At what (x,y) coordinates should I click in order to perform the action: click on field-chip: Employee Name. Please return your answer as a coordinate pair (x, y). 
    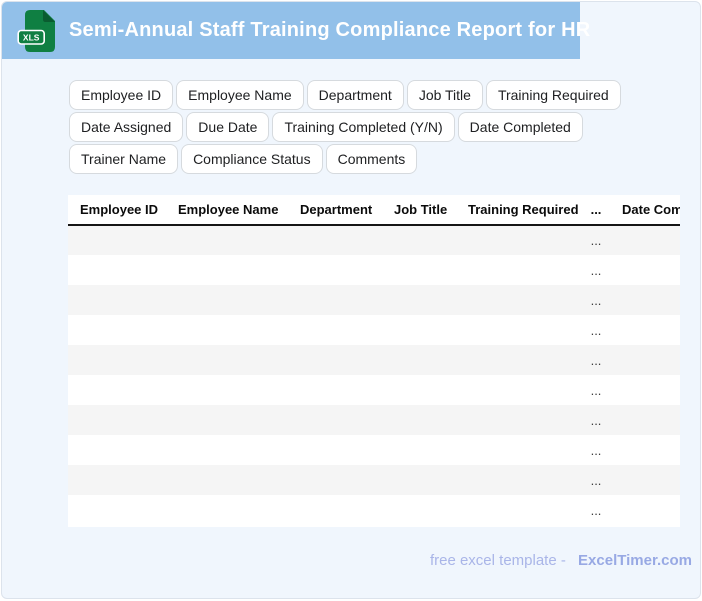
    Looking at the image, I should click on (240, 95).